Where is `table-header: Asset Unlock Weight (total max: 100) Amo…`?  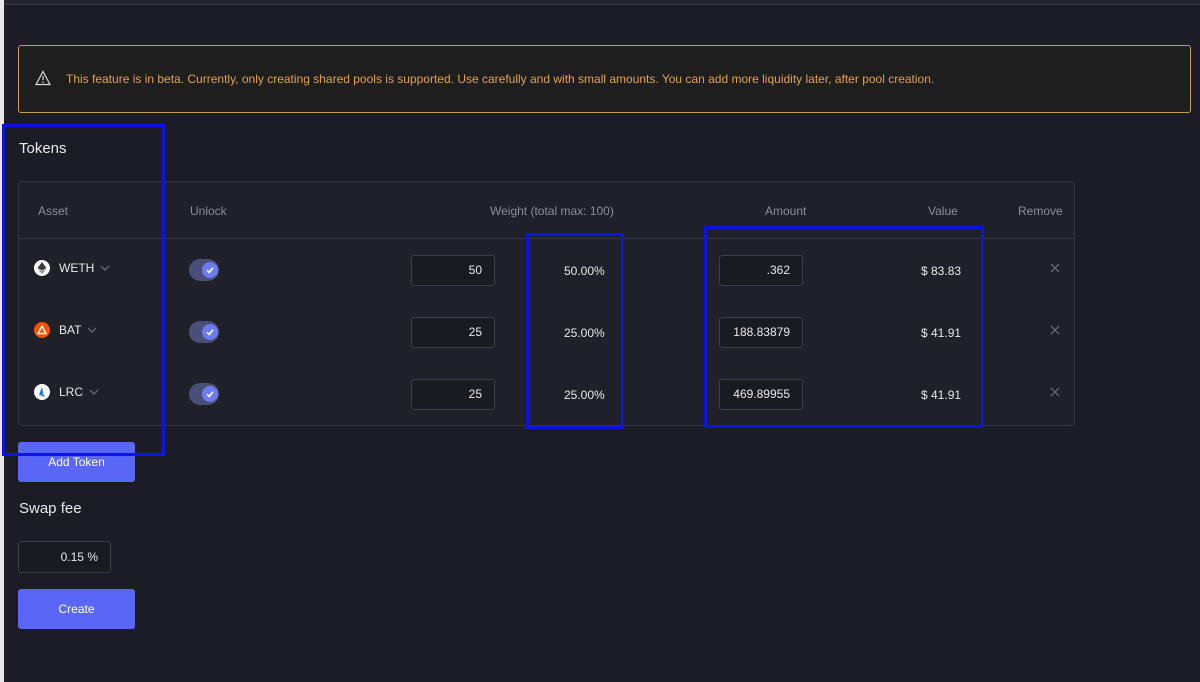
table-header: Asset Unlock Weight (total max: 100) Amo… is located at coordinates (546, 210).